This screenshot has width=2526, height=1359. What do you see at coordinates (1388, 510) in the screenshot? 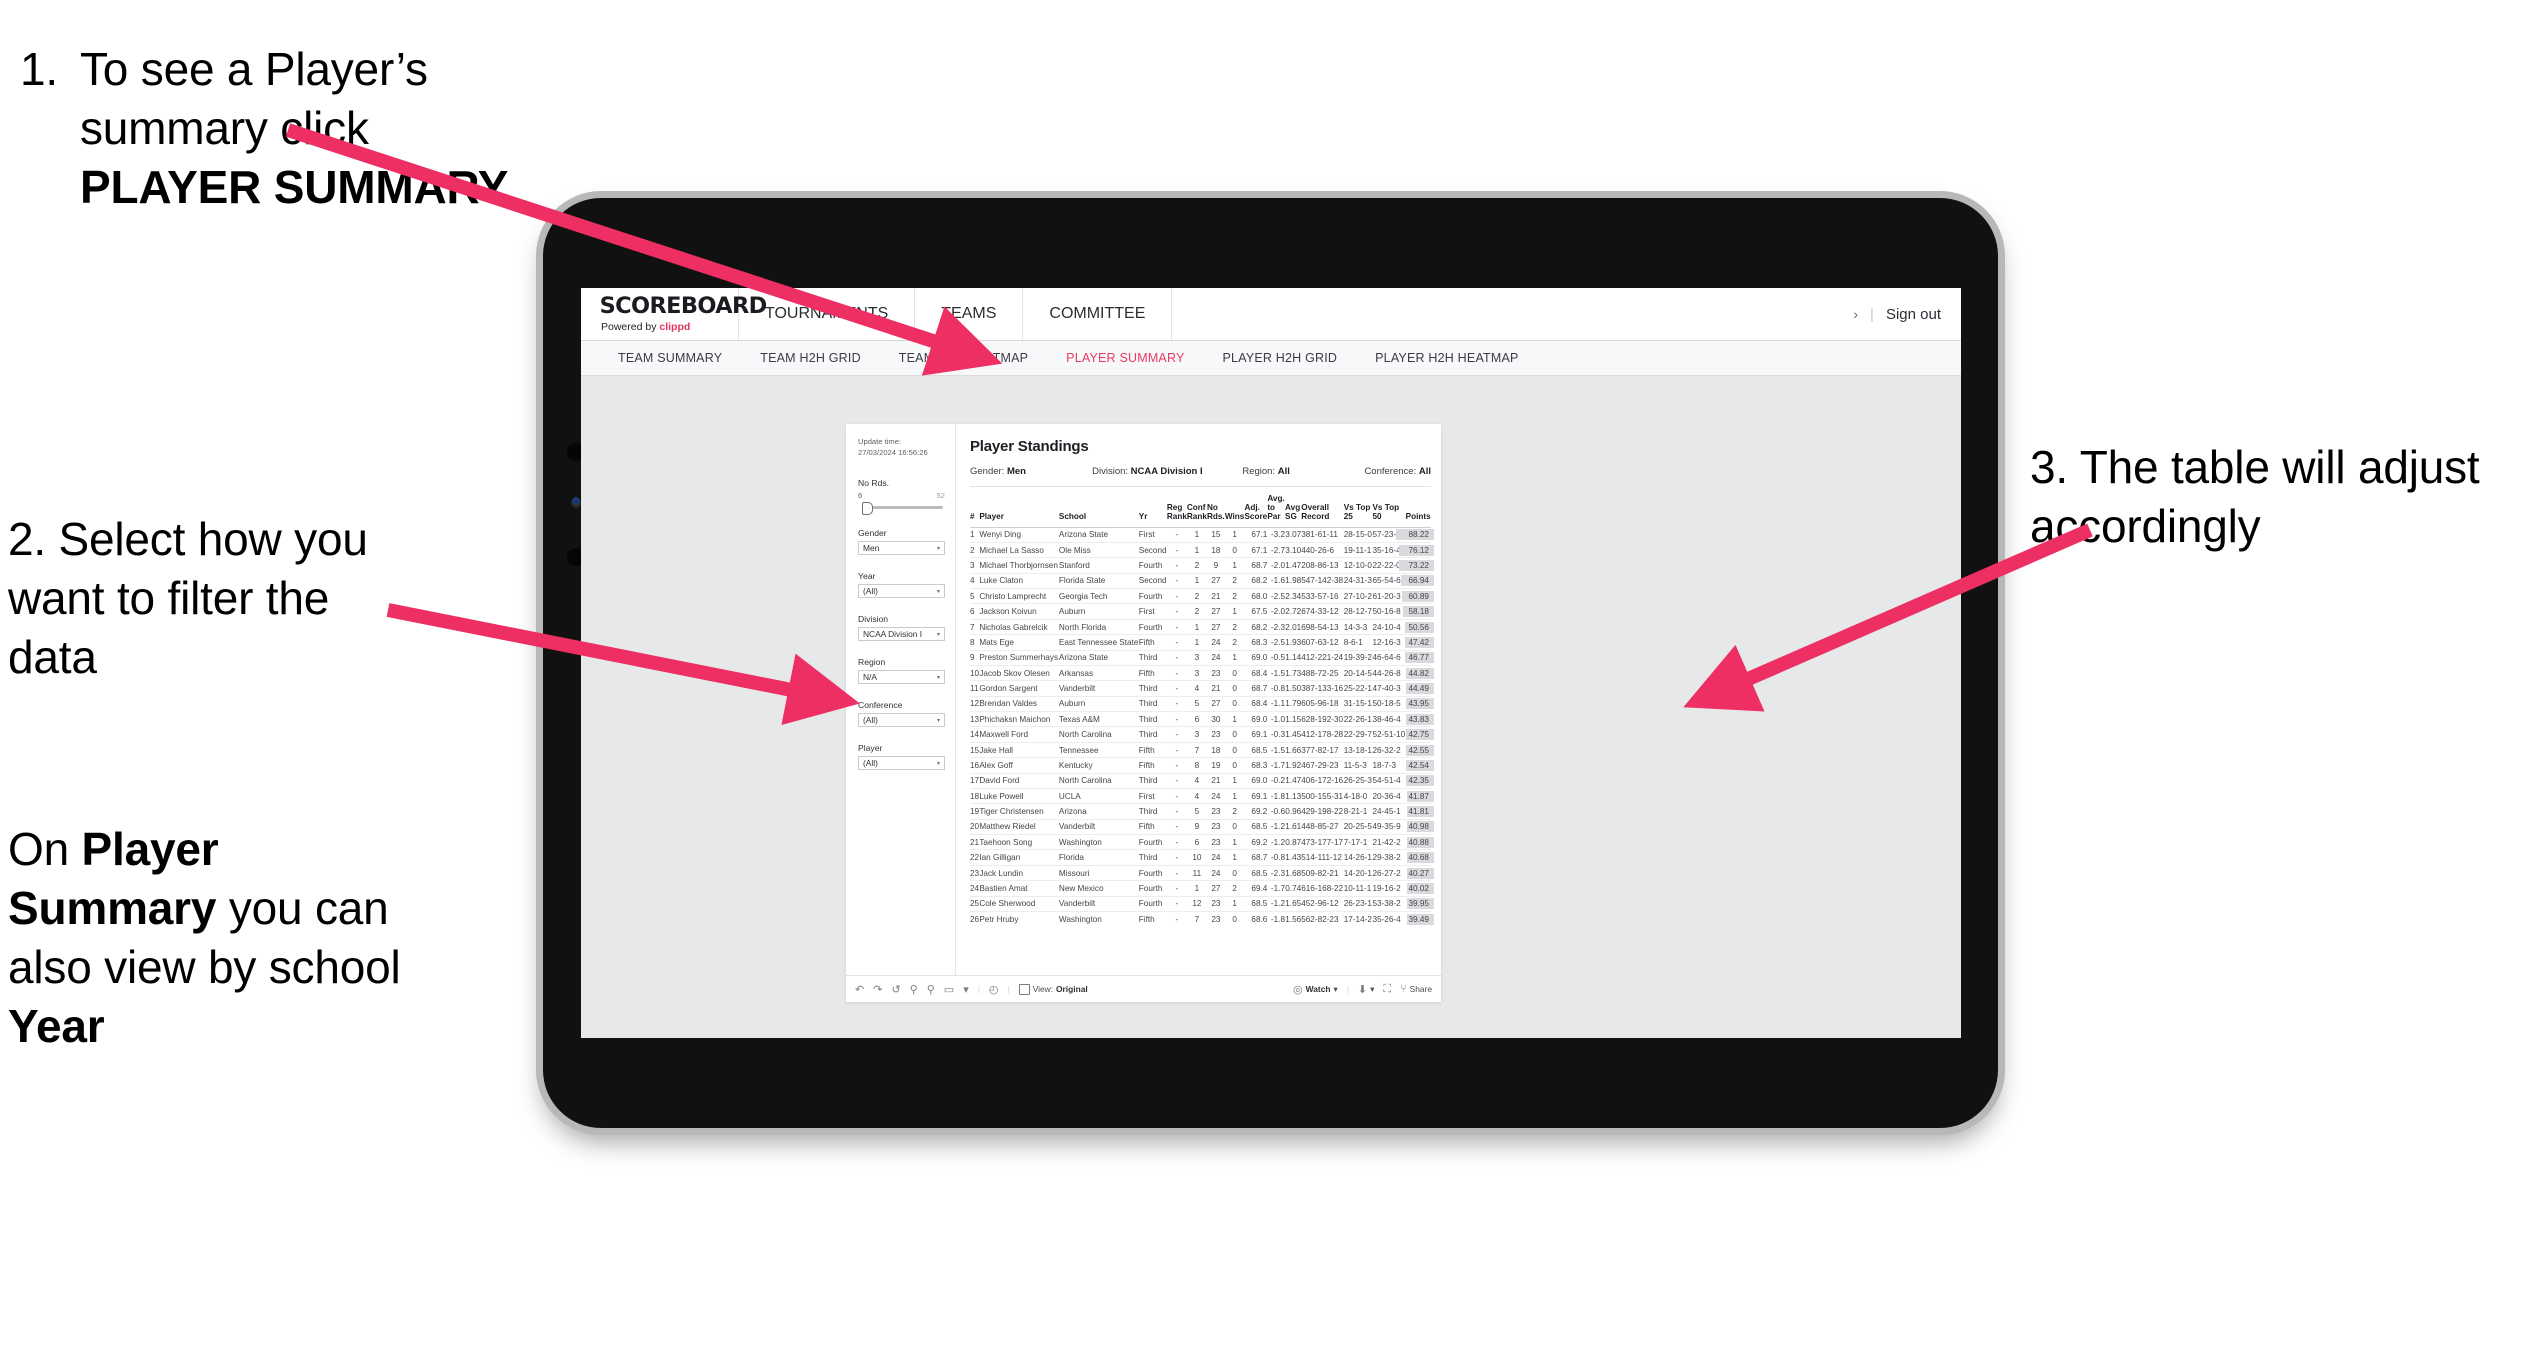
I see `col-vs-top-50: Vs Top 50` at bounding box center [1388, 510].